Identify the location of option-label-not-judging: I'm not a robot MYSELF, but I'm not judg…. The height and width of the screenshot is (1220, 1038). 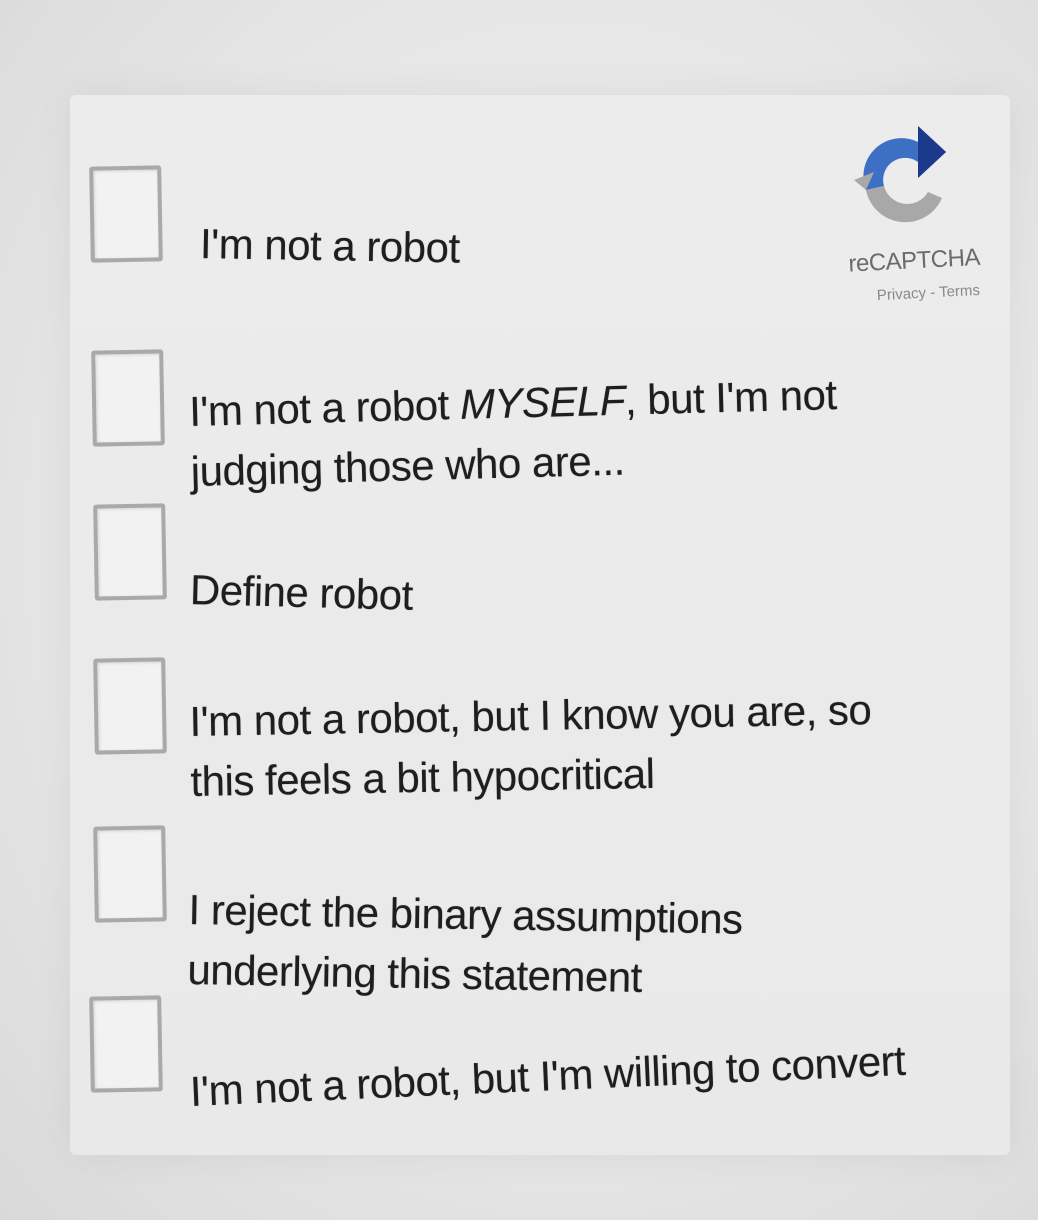
(513, 433).